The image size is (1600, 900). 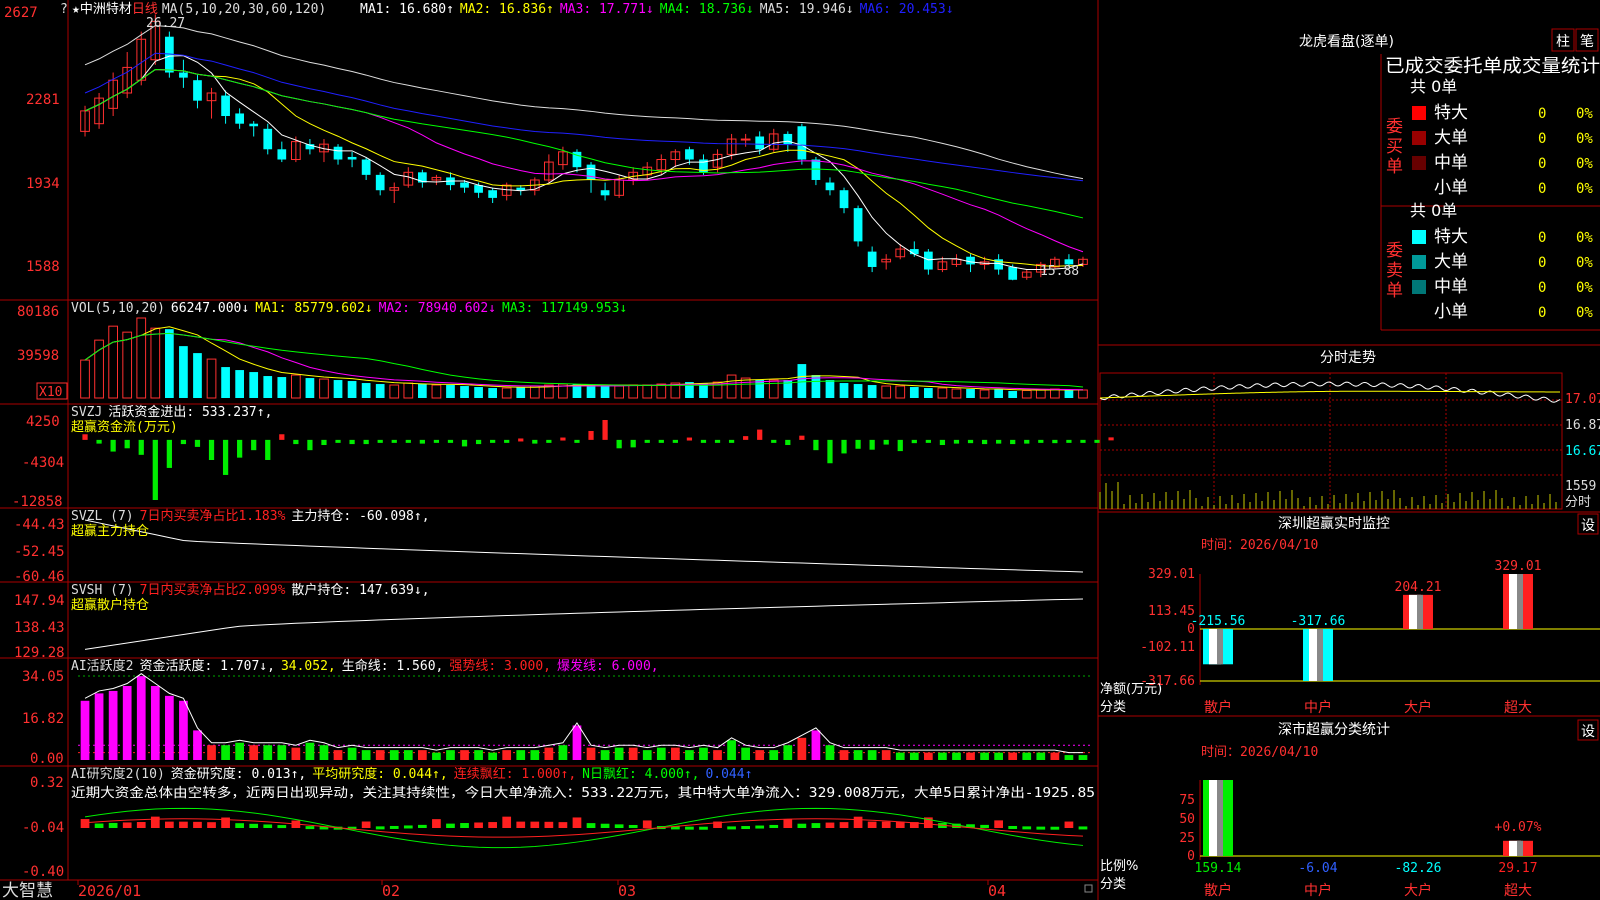 What do you see at coordinates (1451, 163) in the screenshot?
I see `order-name: 中单` at bounding box center [1451, 163].